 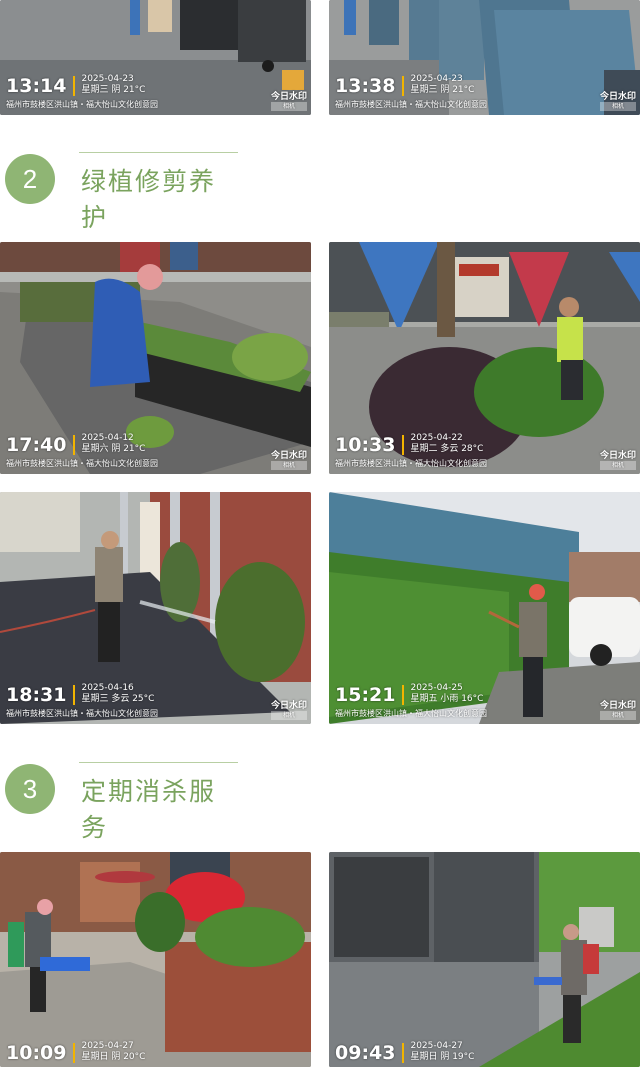 I want to click on stamp-weather: 星期五 小雨 16°C, so click(x=447, y=699).